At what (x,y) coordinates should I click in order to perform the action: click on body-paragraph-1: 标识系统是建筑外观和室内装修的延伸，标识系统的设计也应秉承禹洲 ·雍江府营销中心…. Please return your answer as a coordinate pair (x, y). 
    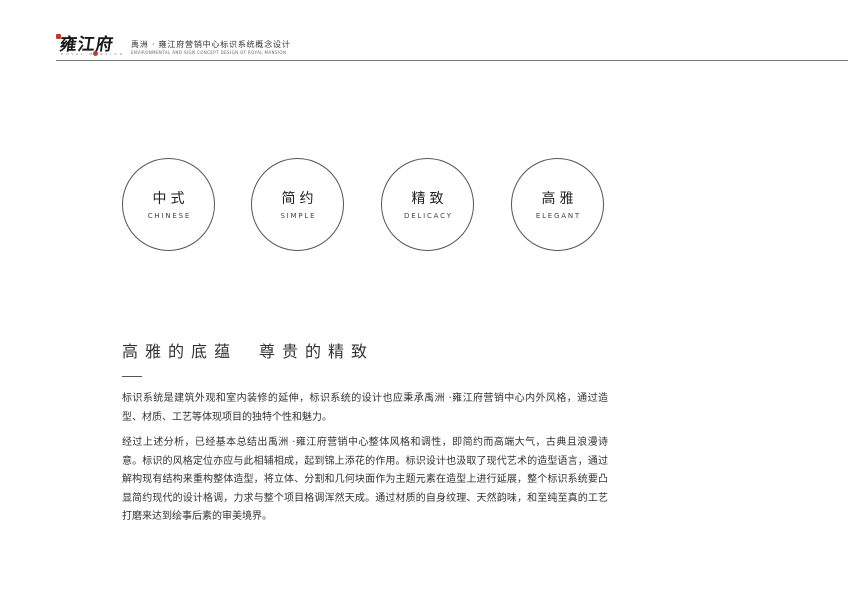
    Looking at the image, I should click on (365, 408).